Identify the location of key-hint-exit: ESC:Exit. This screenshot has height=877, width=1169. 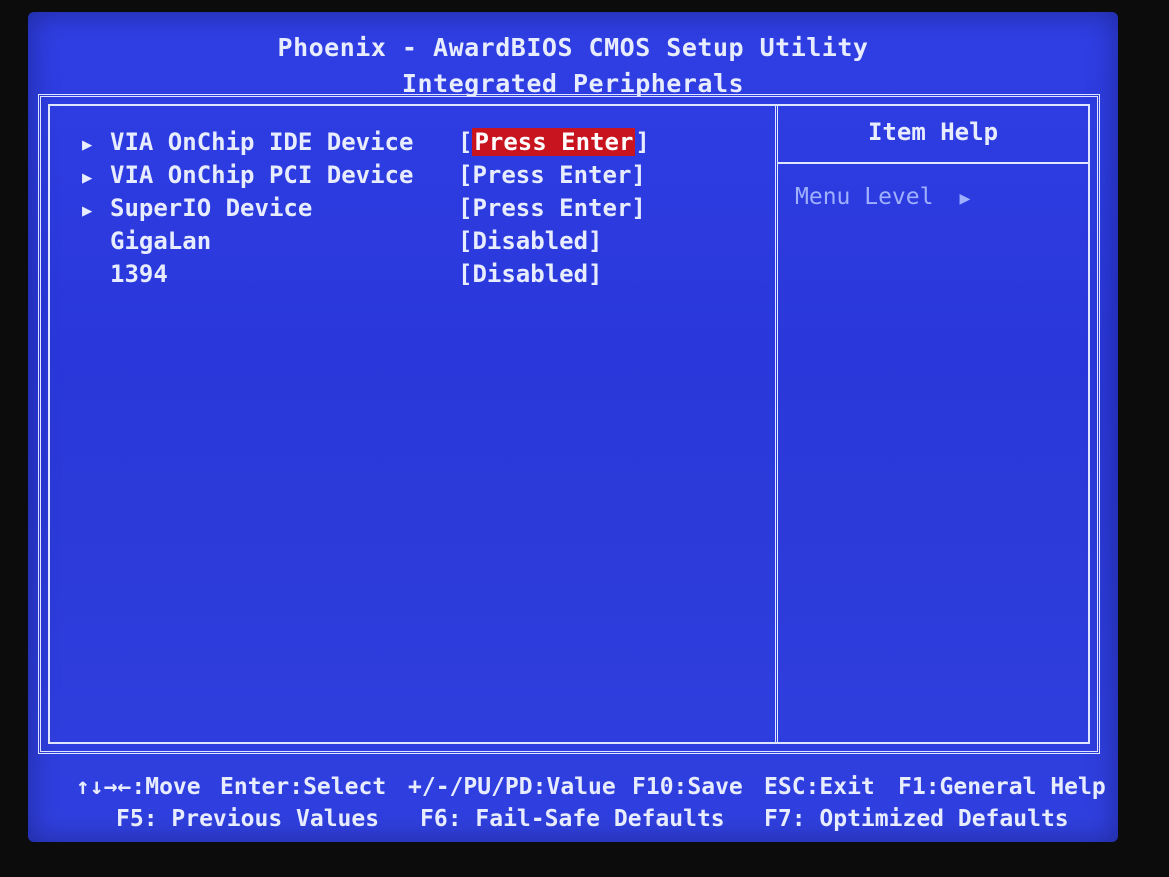
(819, 787).